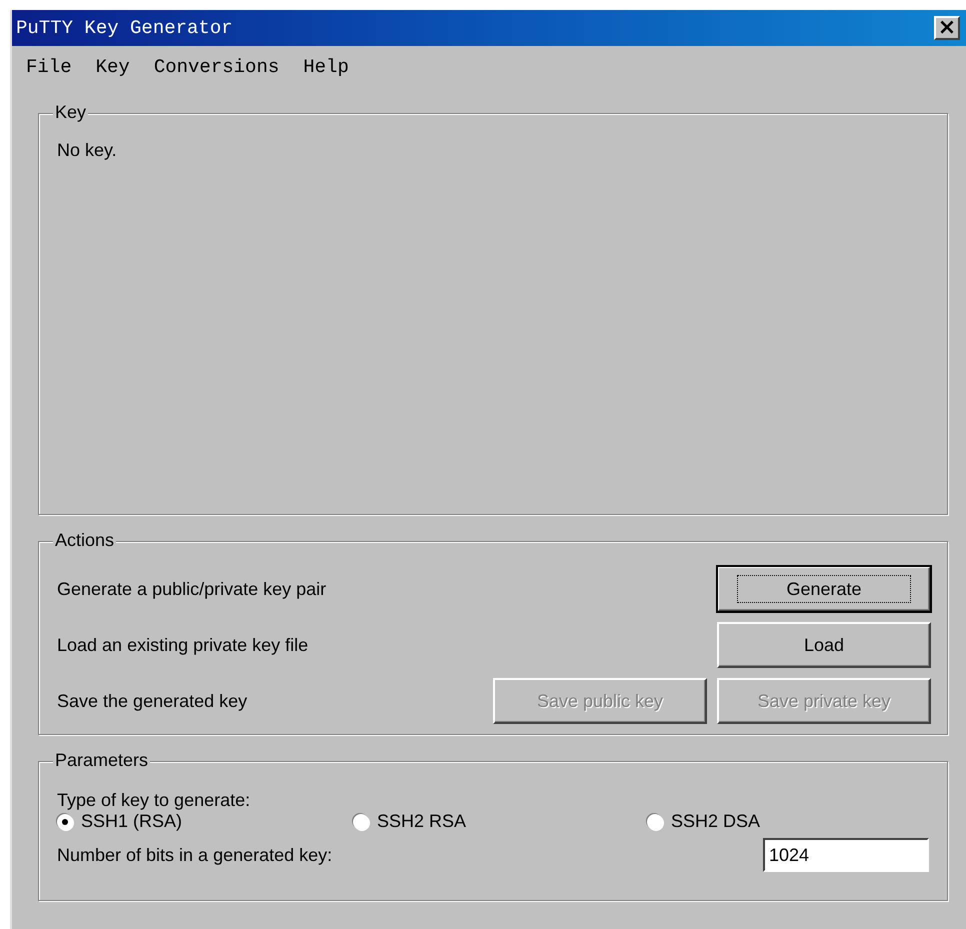  Describe the element at coordinates (49, 67) in the screenshot. I see `menu-item: File` at that location.